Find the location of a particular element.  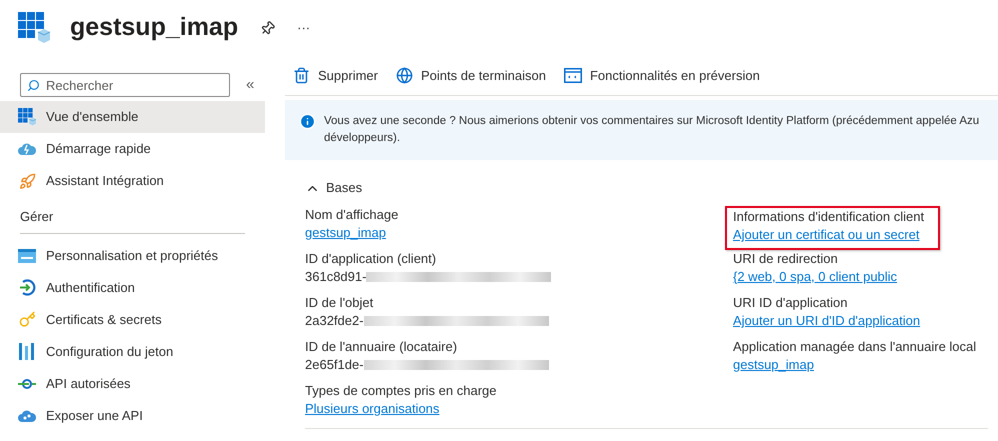

nav-item: Vue d'ensemble is located at coordinates (132, 117).